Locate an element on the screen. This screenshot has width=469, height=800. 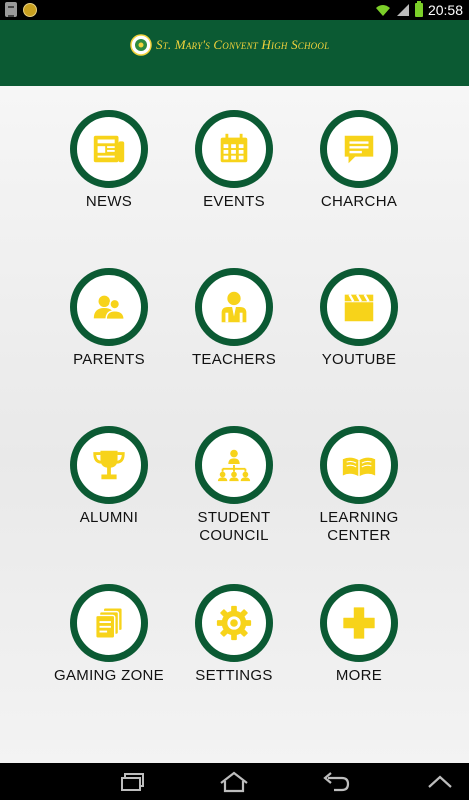
parents-icon is located at coordinates (109, 308).